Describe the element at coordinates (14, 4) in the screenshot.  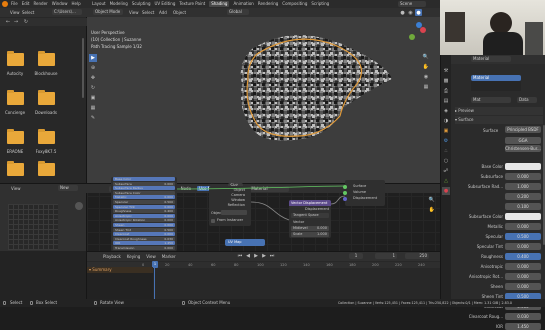
I see `menu-file: File` at that location.